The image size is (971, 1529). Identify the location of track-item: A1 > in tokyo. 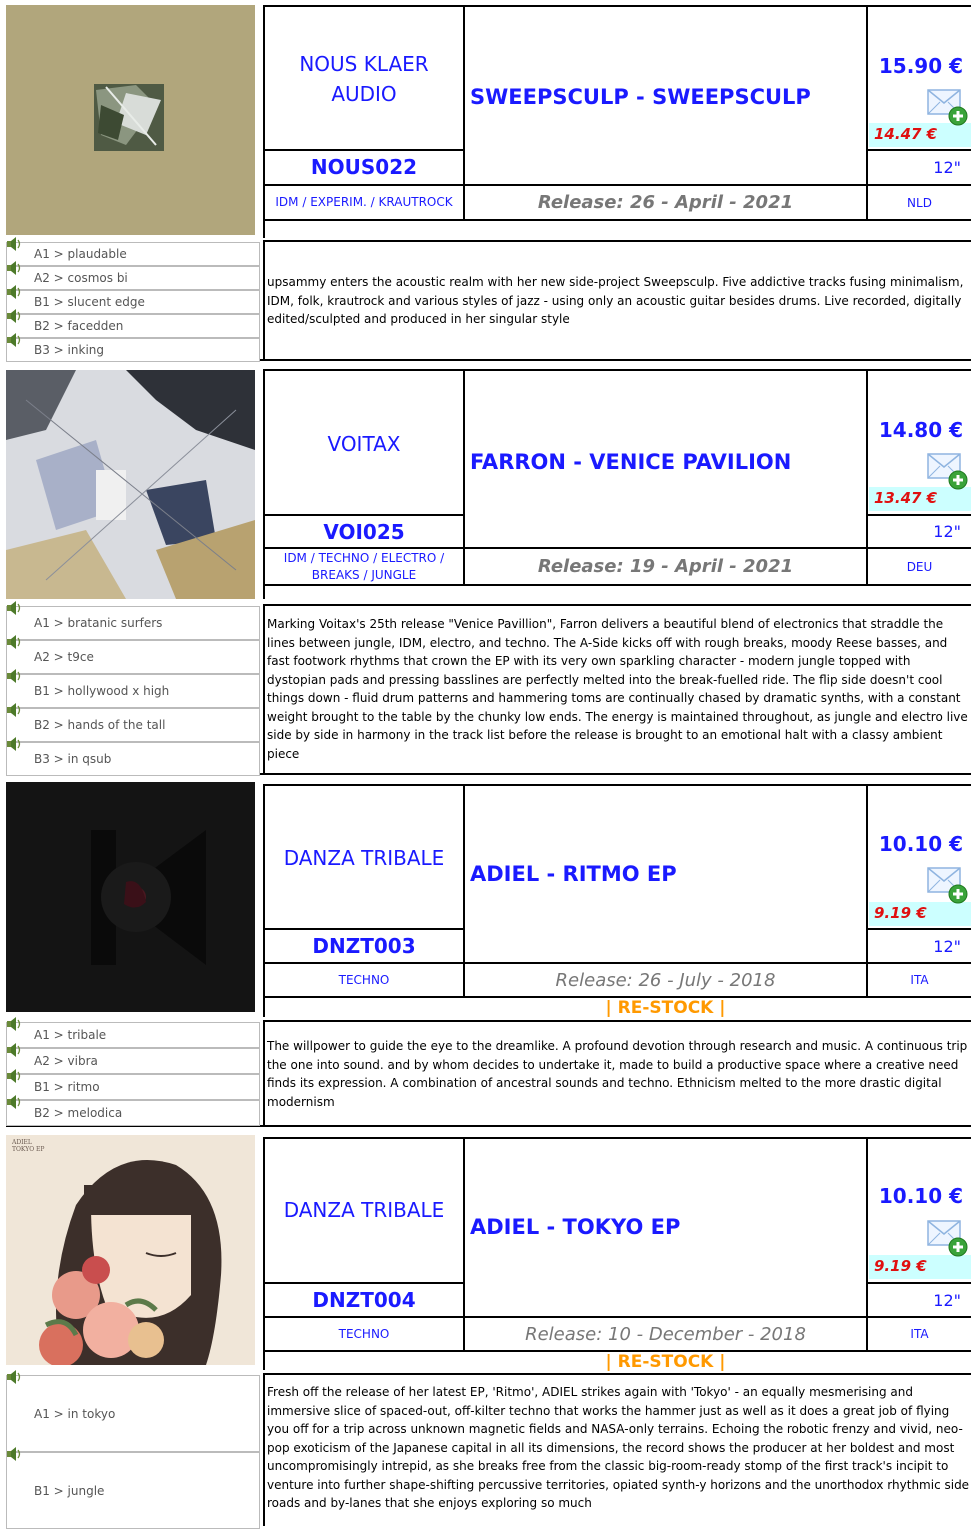
(133, 1413).